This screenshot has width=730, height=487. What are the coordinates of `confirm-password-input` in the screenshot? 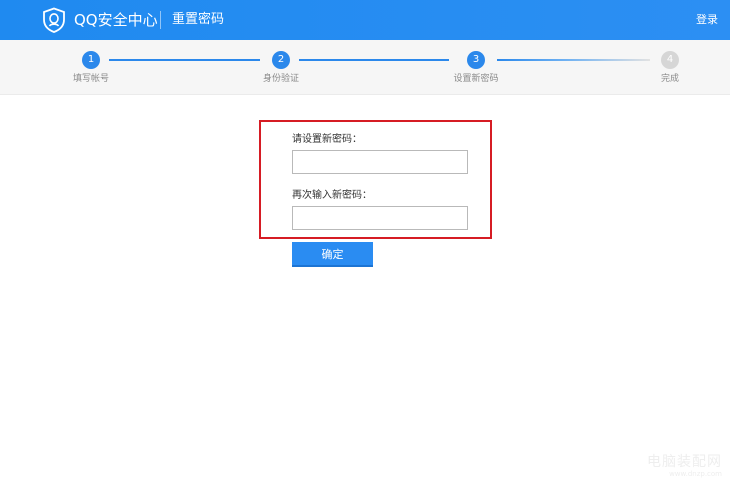 It's located at (380, 218).